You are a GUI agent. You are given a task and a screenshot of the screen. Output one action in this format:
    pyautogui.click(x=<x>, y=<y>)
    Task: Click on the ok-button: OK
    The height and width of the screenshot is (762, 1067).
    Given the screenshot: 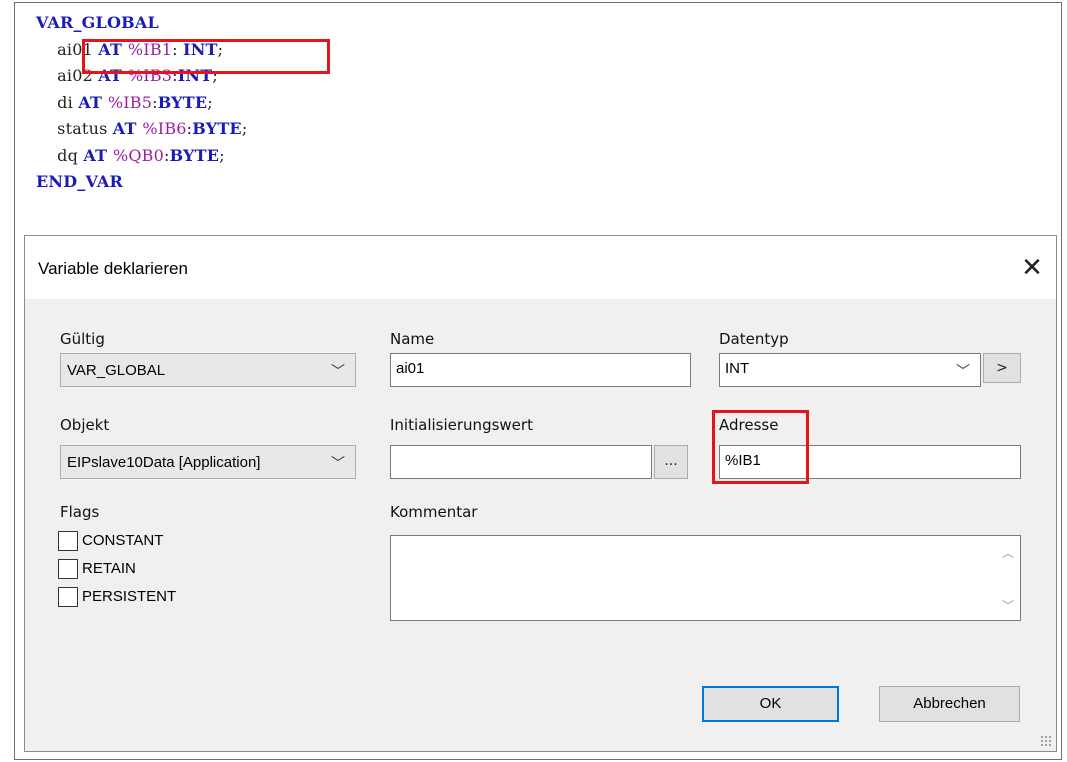 What is the action you would take?
    pyautogui.click(x=770, y=704)
    